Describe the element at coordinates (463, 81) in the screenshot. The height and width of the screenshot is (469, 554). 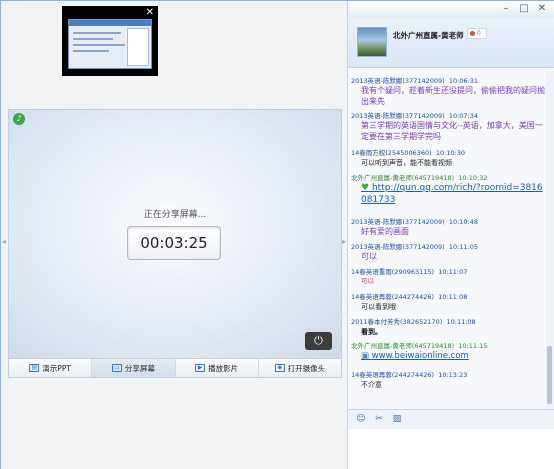
I see `message-time: 10:06:31` at that location.